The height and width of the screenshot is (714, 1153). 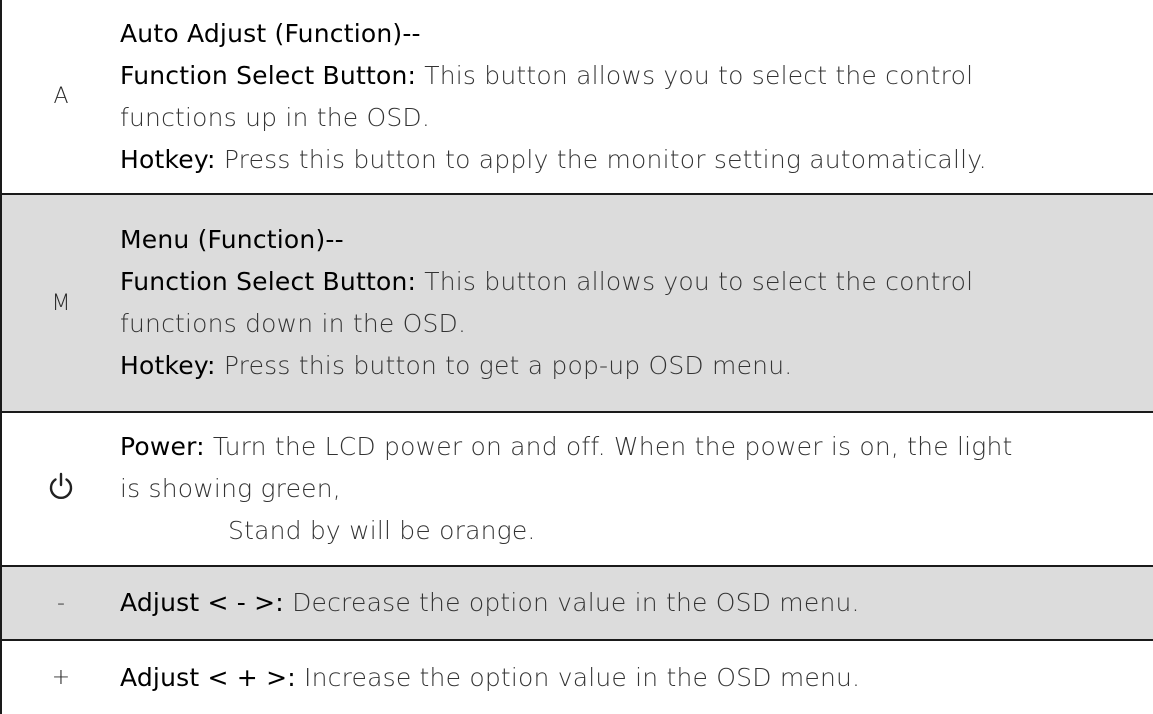 What do you see at coordinates (230, 488) in the screenshot?
I see `description-line: is showing green,` at bounding box center [230, 488].